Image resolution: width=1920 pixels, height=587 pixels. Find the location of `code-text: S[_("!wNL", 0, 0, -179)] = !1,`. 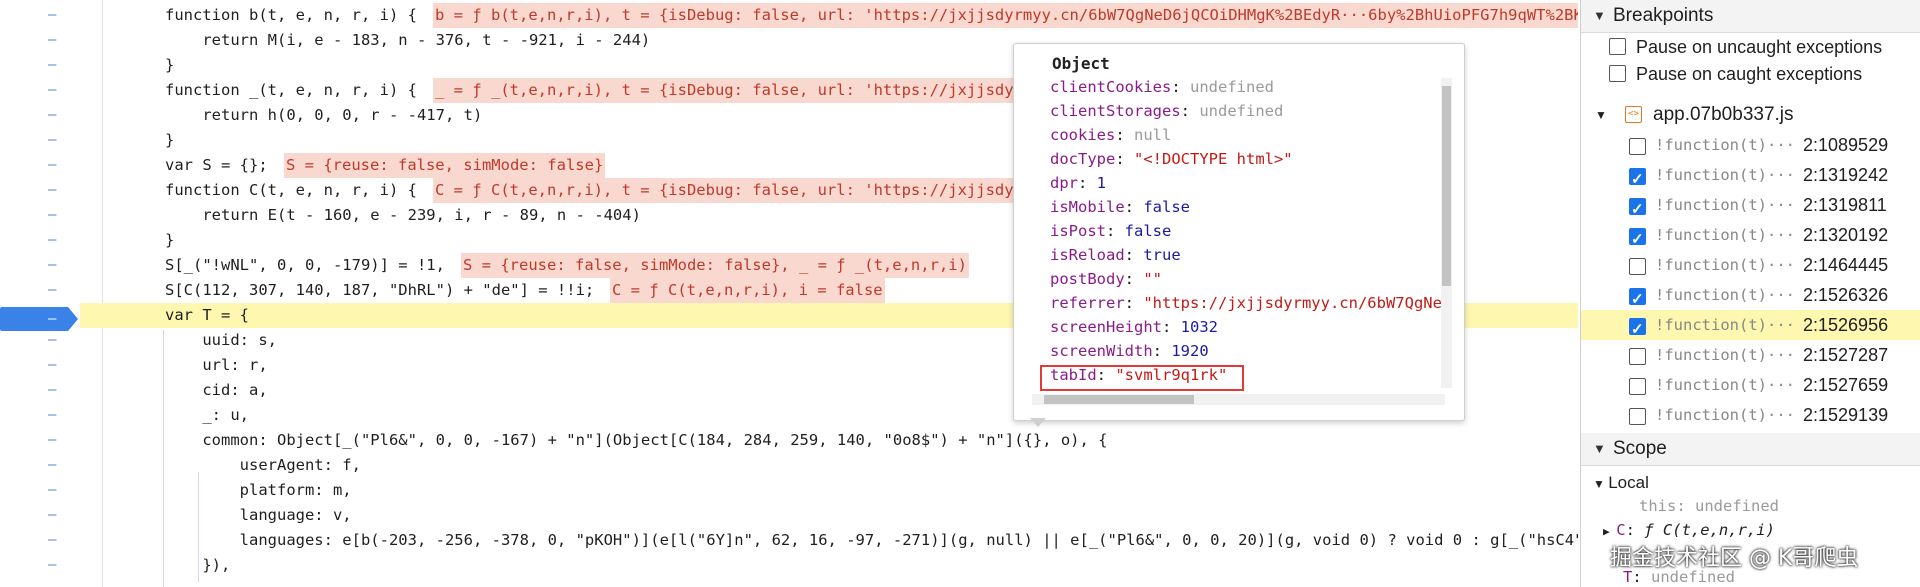

code-text: S[_("!wNL", 0, 0, -179)] = !1, is located at coordinates (305, 265).